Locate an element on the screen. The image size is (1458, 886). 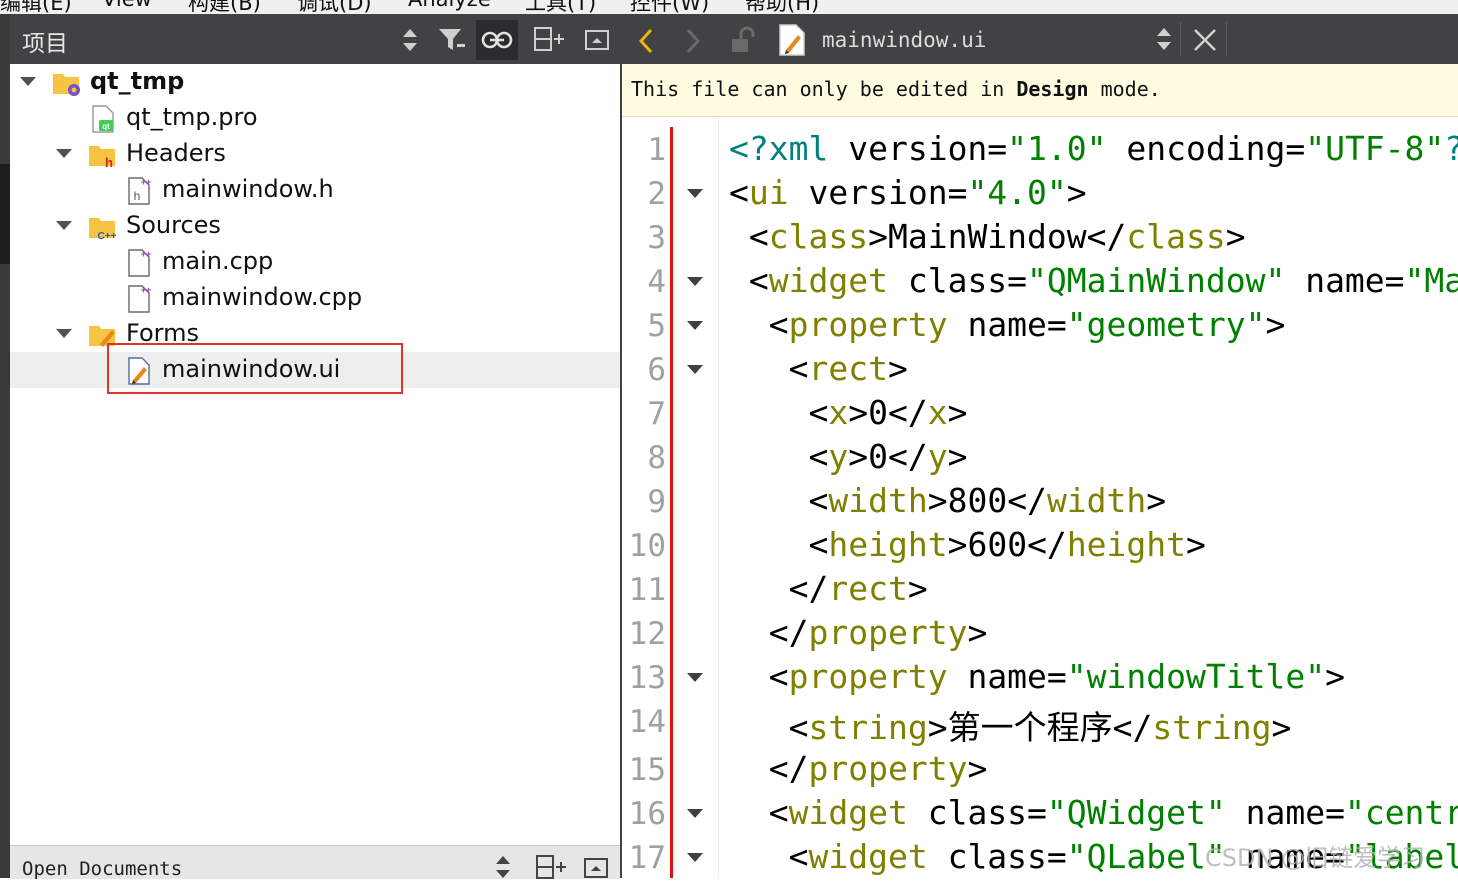
watermark: CSDN @旧链爱学习 is located at coordinates (1315, 858).